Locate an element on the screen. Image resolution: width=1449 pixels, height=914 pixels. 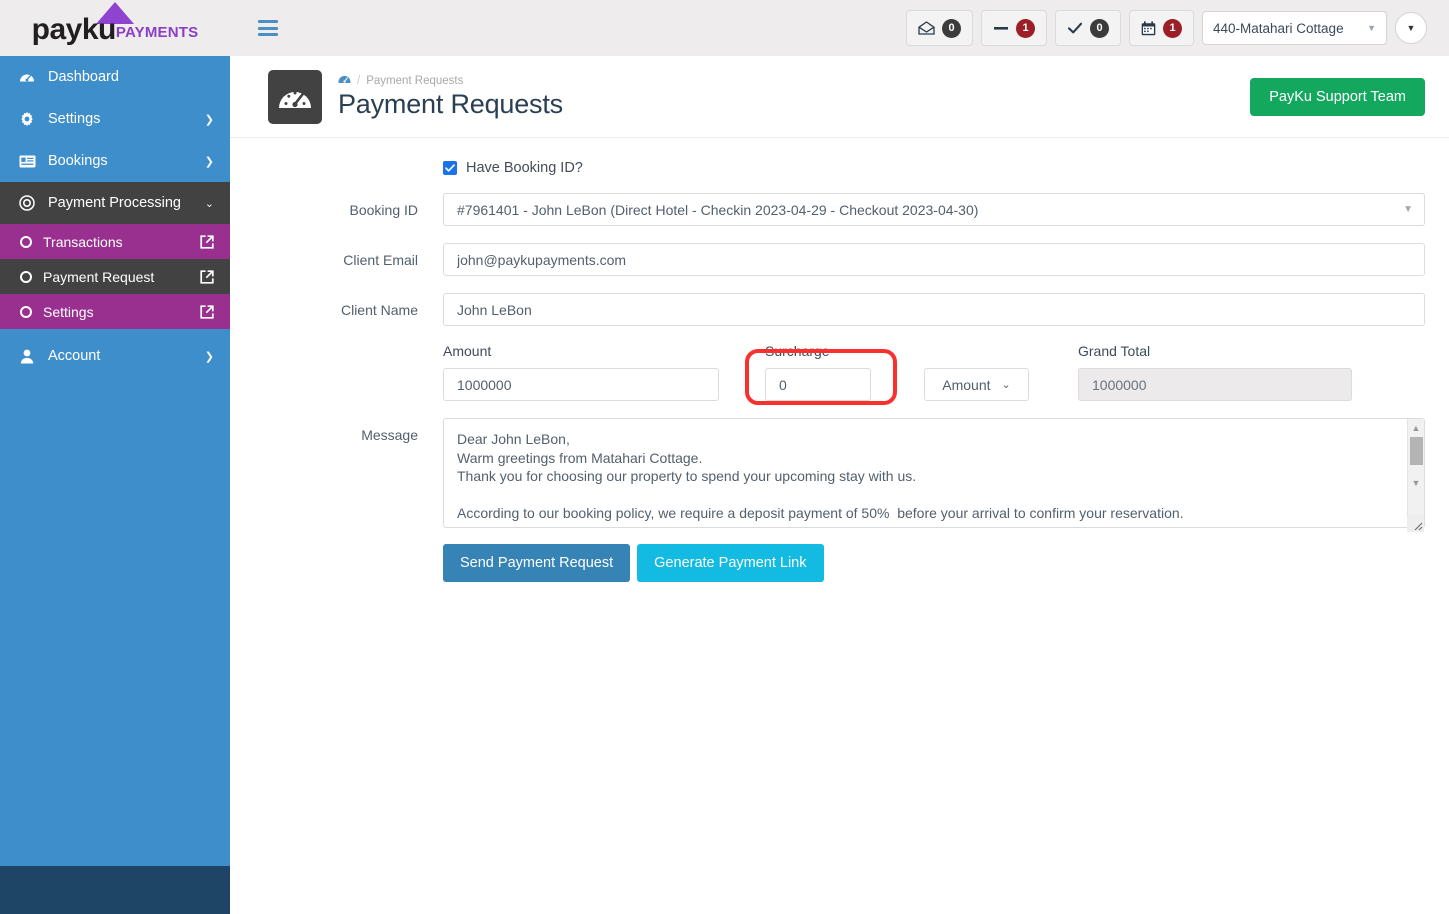
breadcrumb-current: Payment Requests is located at coordinates (415, 80).